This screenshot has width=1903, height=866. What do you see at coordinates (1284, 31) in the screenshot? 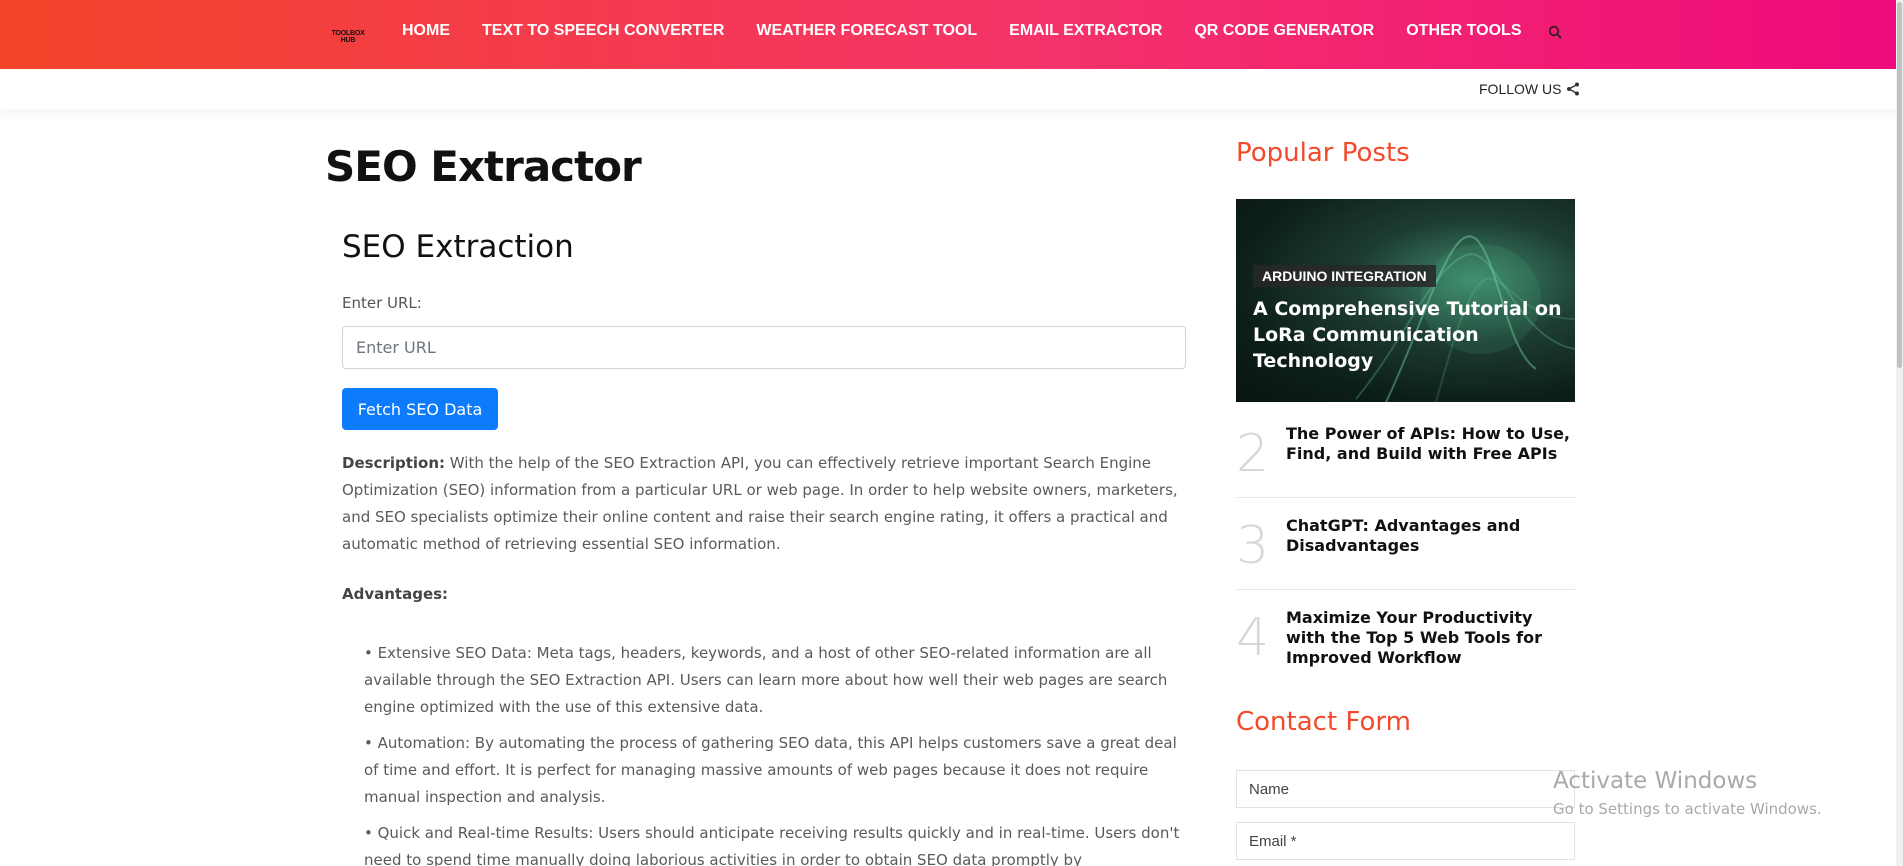
I see `nav-qr-code-generator: QR CODE GENERATOR` at bounding box center [1284, 31].